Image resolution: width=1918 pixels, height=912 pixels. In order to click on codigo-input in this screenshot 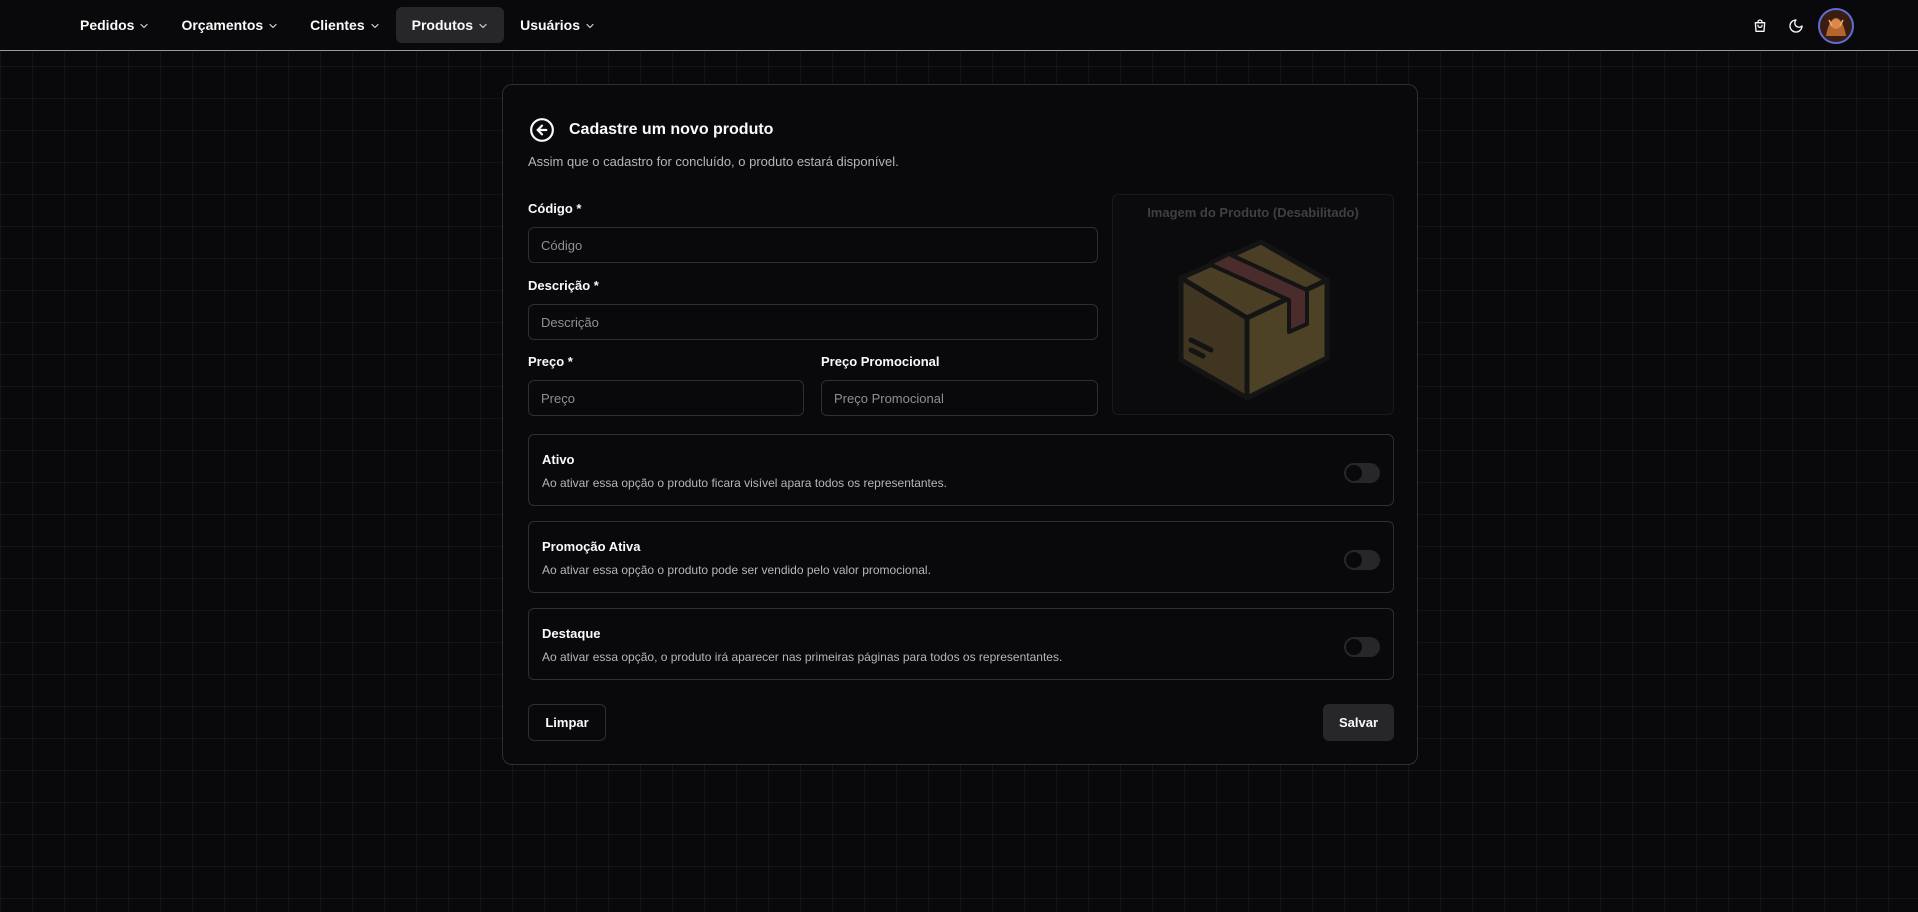, I will do `click(813, 245)`.